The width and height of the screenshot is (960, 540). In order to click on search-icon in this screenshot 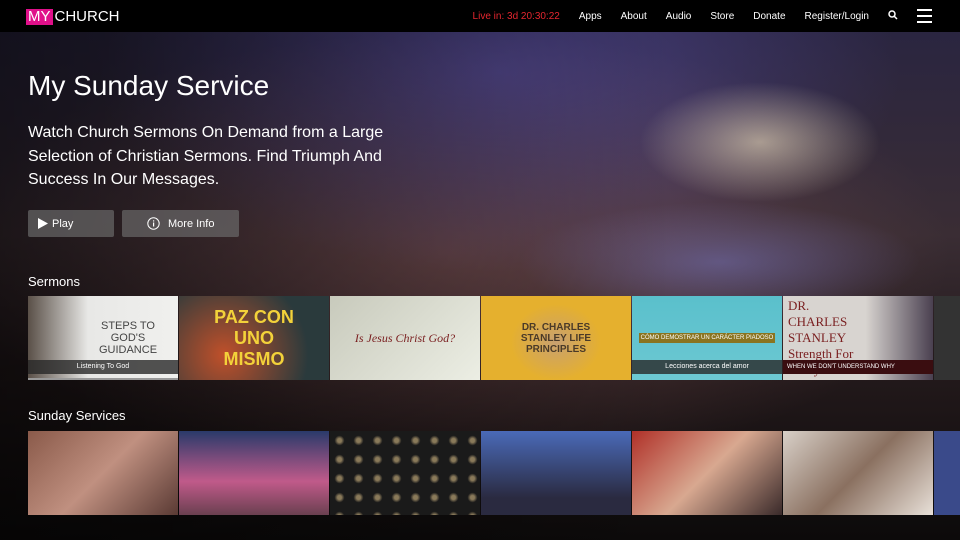, I will do `click(893, 16)`.